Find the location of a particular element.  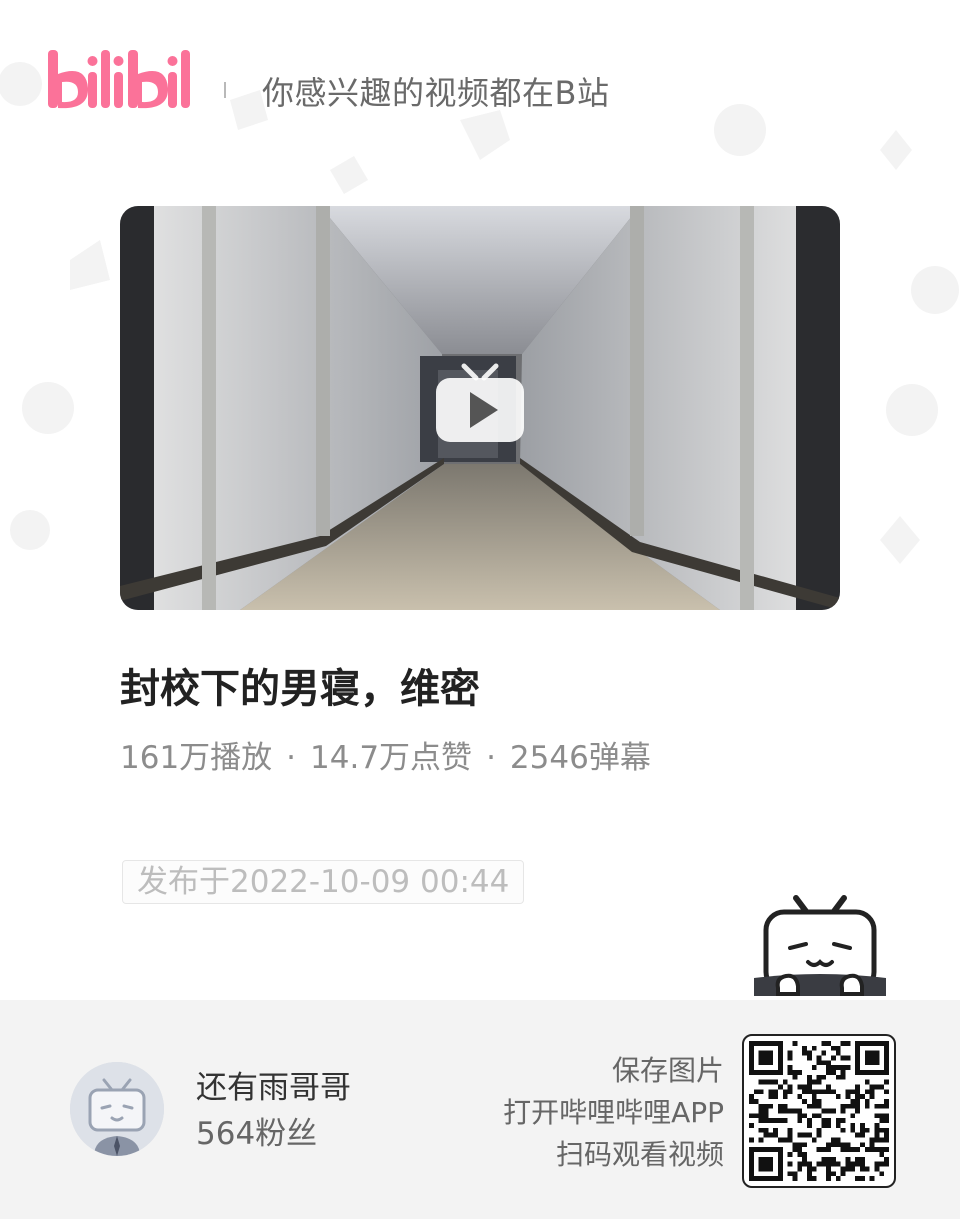

uploader-avatar is located at coordinates (117, 1109).